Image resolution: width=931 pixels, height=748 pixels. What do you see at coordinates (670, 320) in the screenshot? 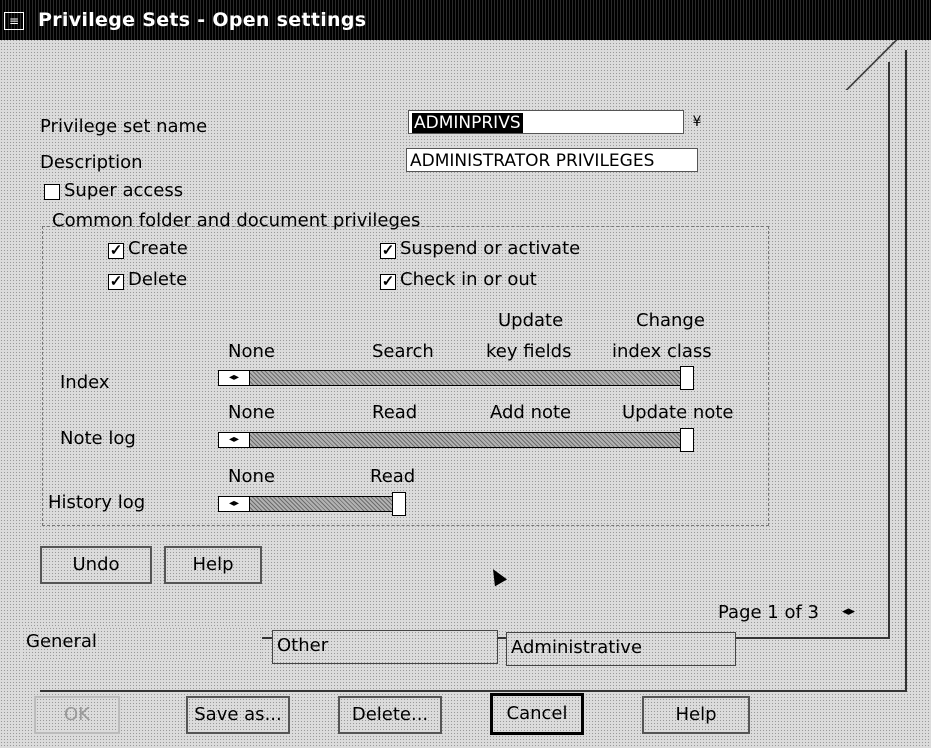
I see `index-stop-change-line1: Change` at bounding box center [670, 320].